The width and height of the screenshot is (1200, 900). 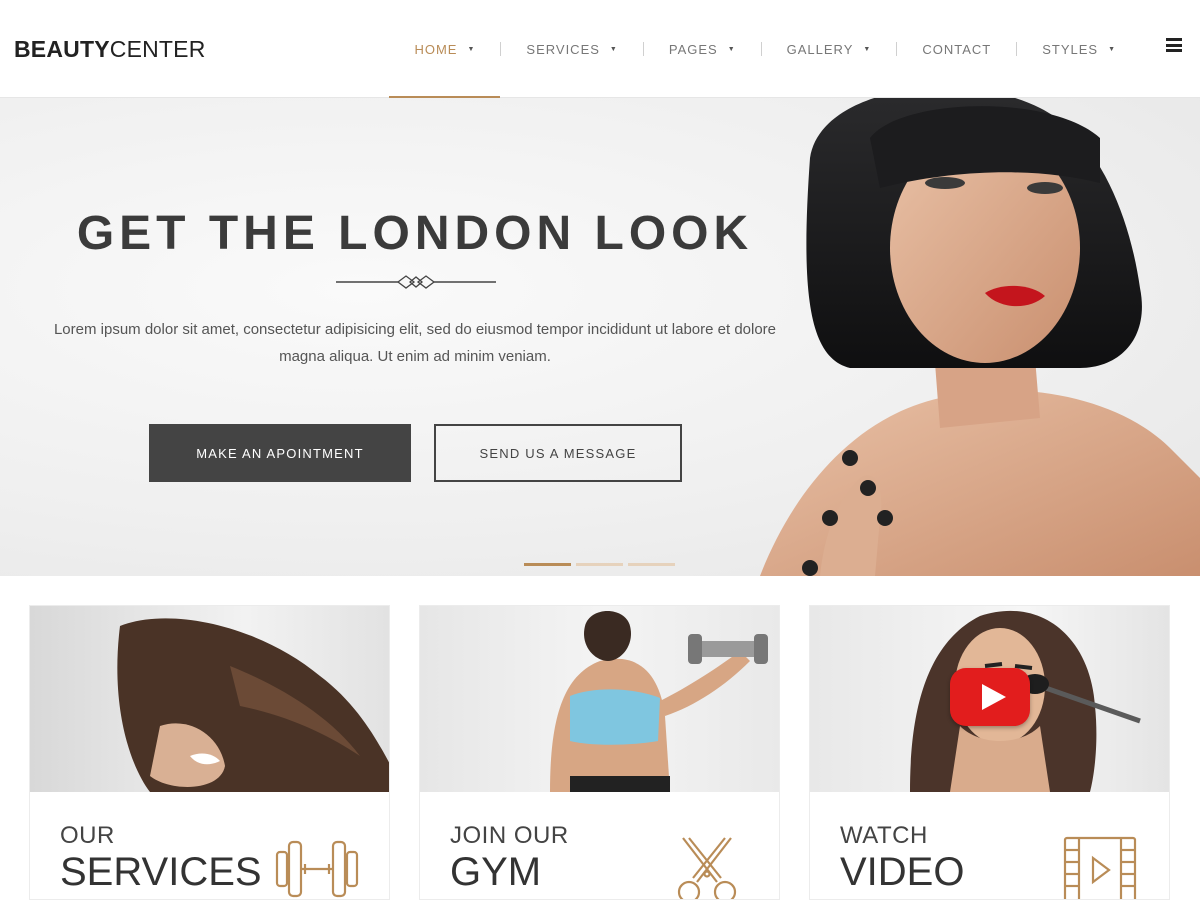 I want to click on card-subtitle: WATCH, so click(x=884, y=835).